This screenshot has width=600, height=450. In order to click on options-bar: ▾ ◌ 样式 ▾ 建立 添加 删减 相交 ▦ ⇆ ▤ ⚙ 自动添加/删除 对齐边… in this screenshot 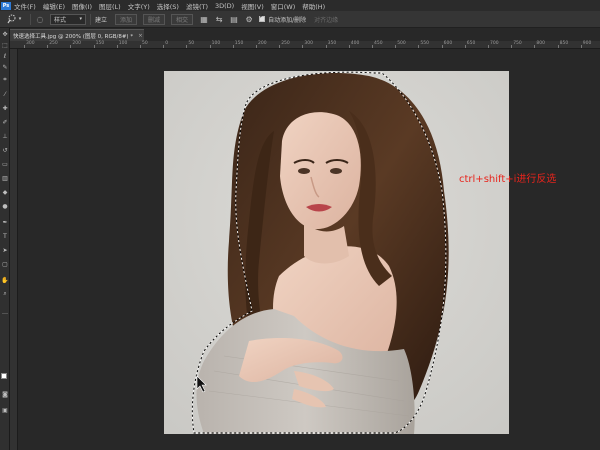, I will do `click(300, 19)`.